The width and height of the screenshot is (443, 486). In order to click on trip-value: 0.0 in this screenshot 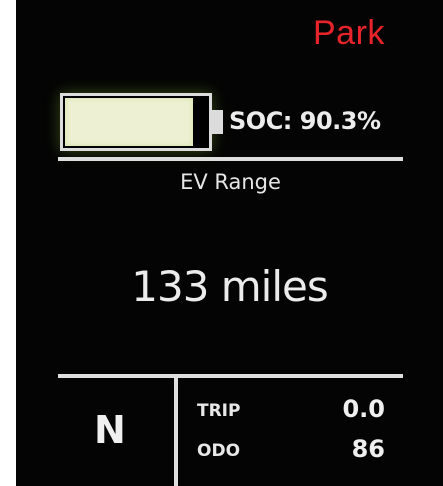, I will do `click(363, 409)`.